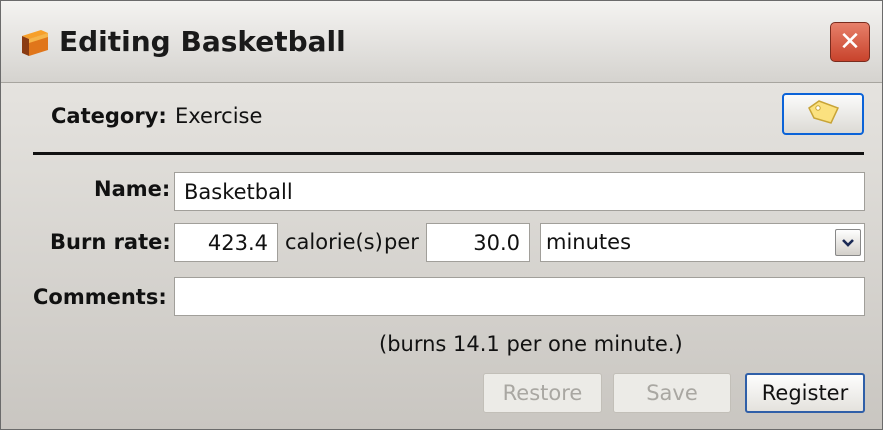 Image resolution: width=883 pixels, height=430 pixels. Describe the element at coordinates (219, 116) in the screenshot. I see `category-value: Exercise` at that location.